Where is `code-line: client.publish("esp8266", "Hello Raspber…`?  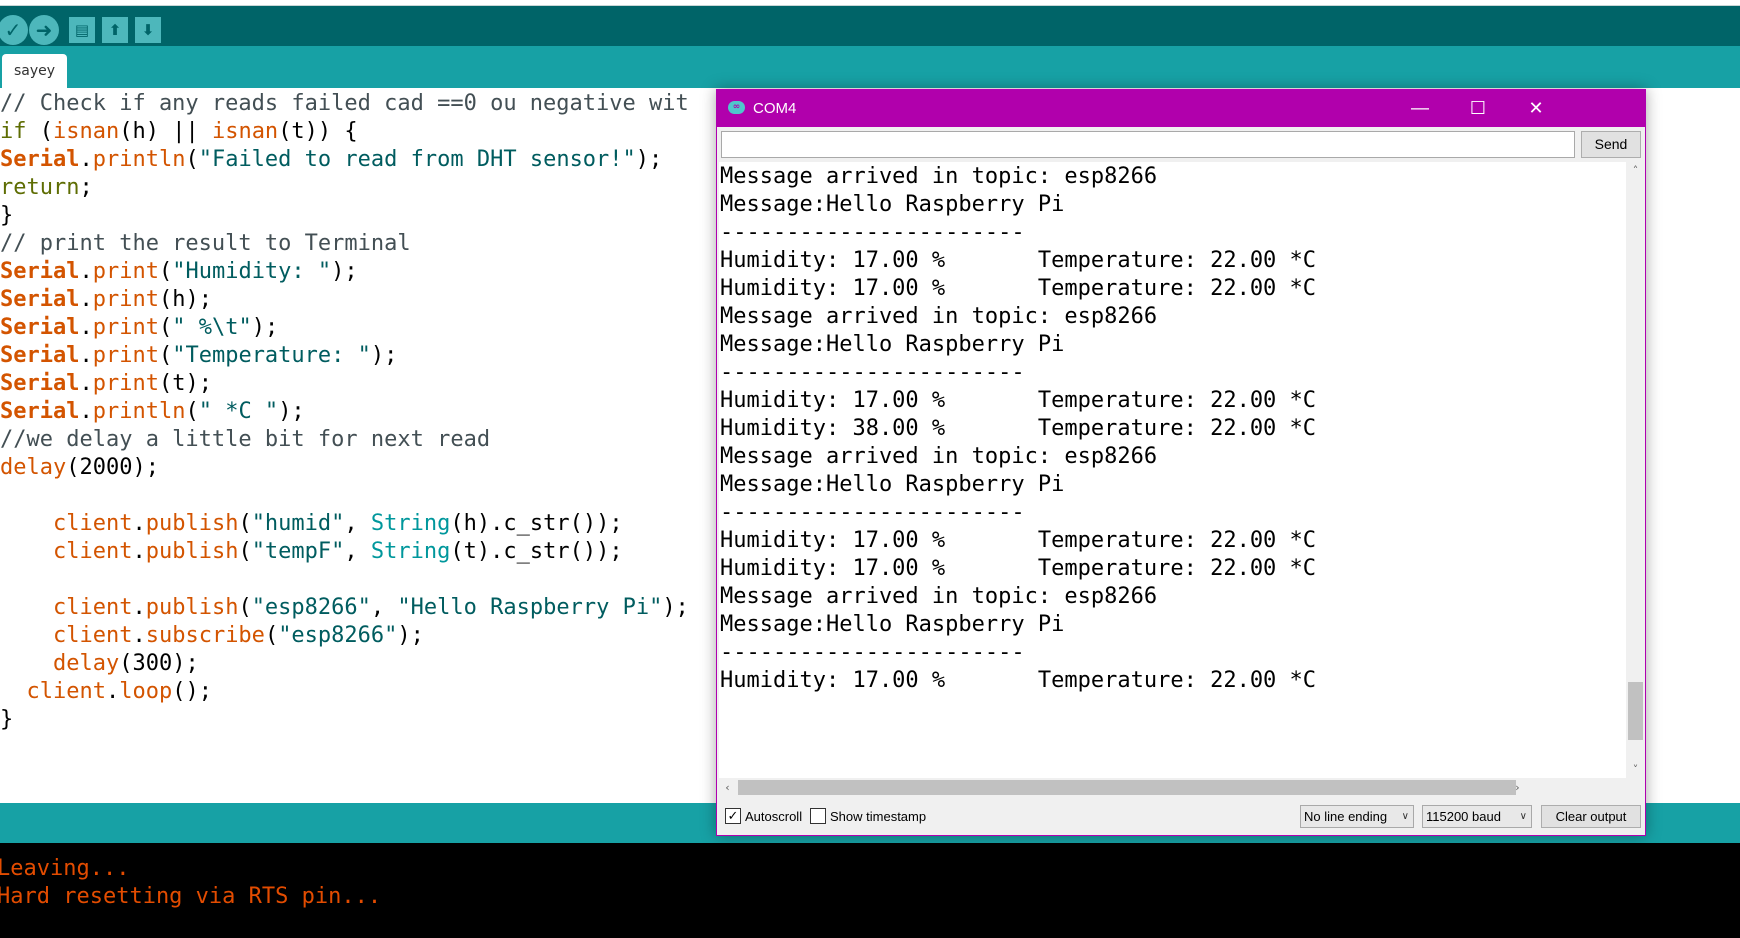
code-line: client.publish("esp8266", "Hello Raspber… is located at coordinates (344, 607).